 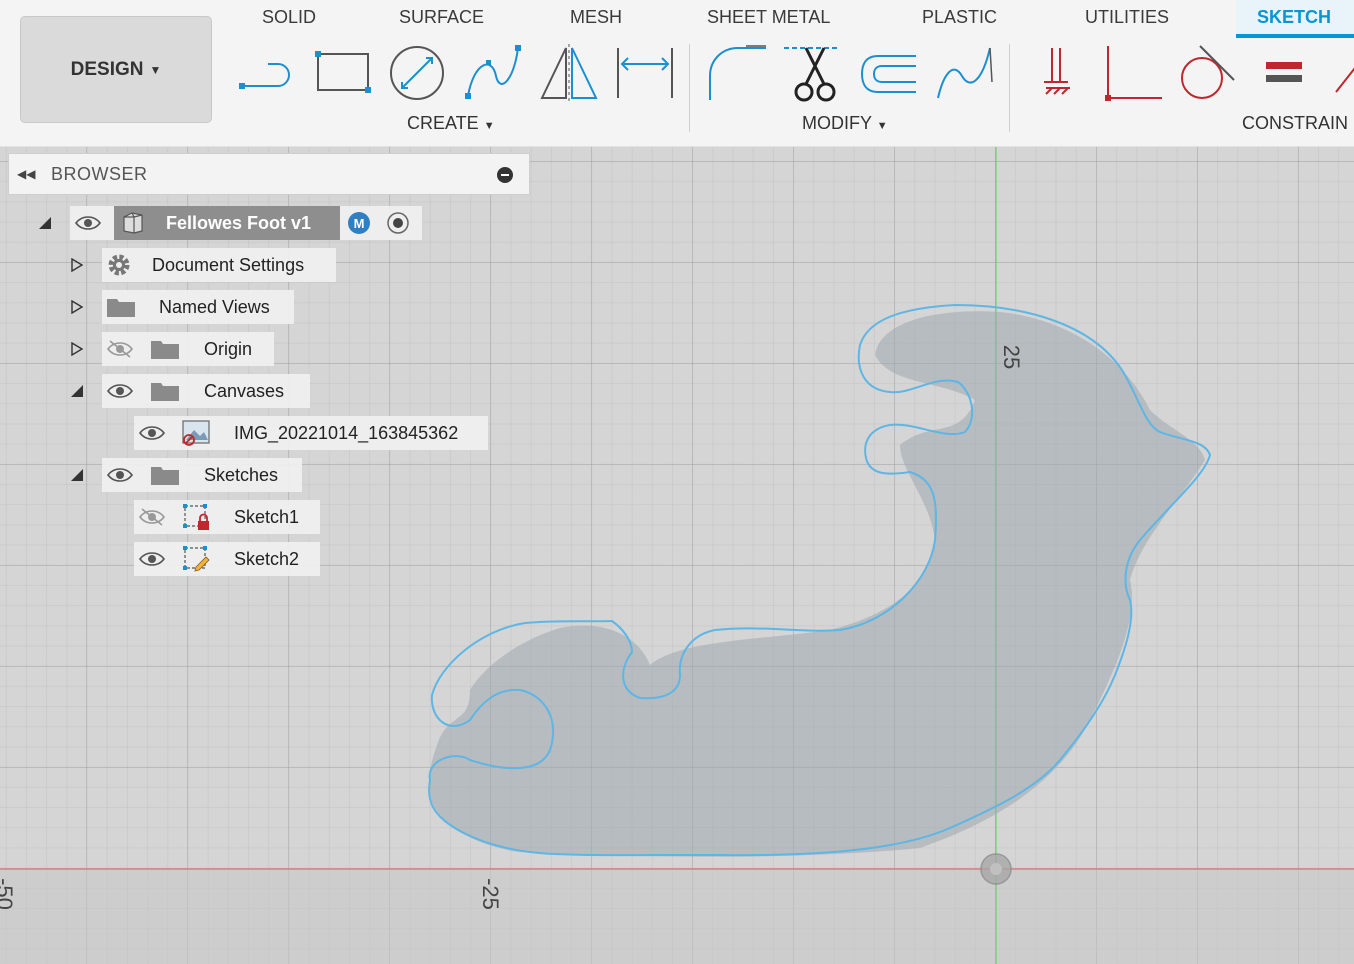 I want to click on coincident-constraint-button, so click(x=1133, y=73).